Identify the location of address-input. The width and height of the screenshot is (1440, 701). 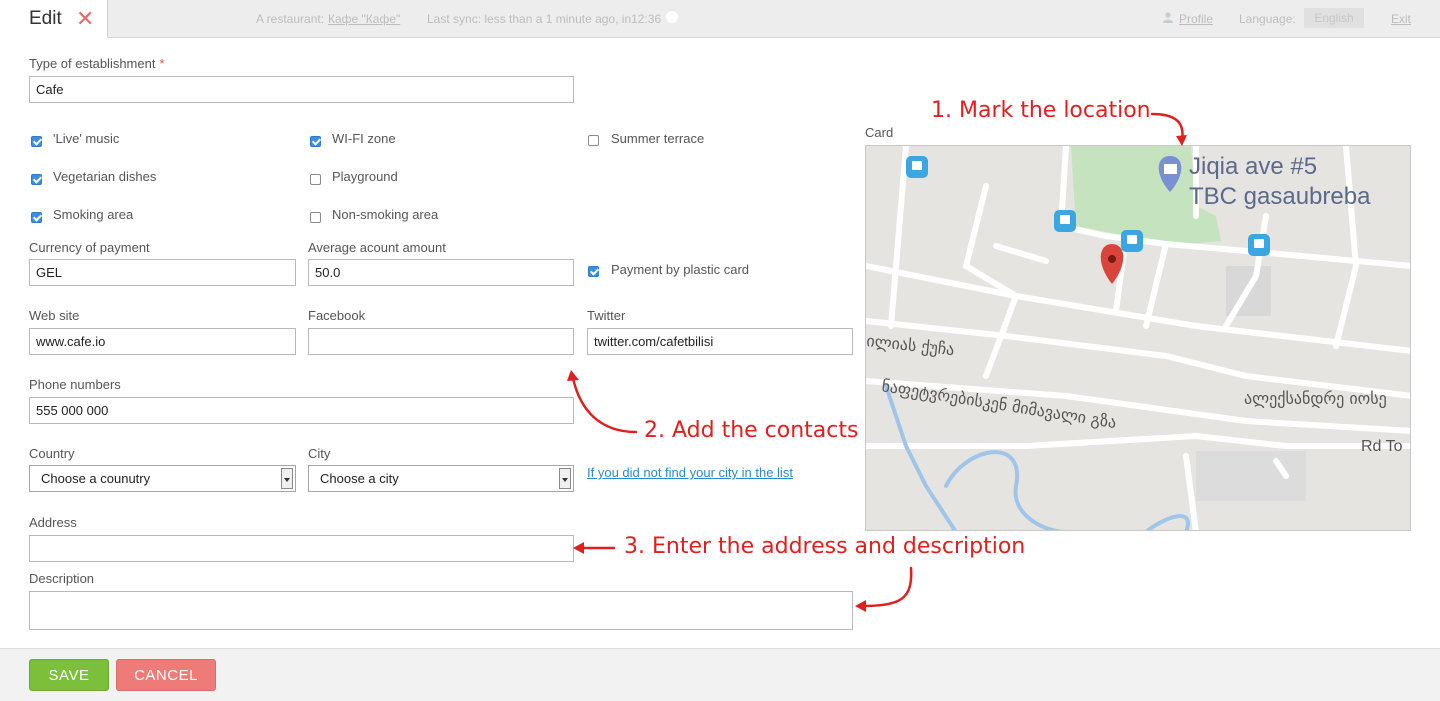
(301, 548).